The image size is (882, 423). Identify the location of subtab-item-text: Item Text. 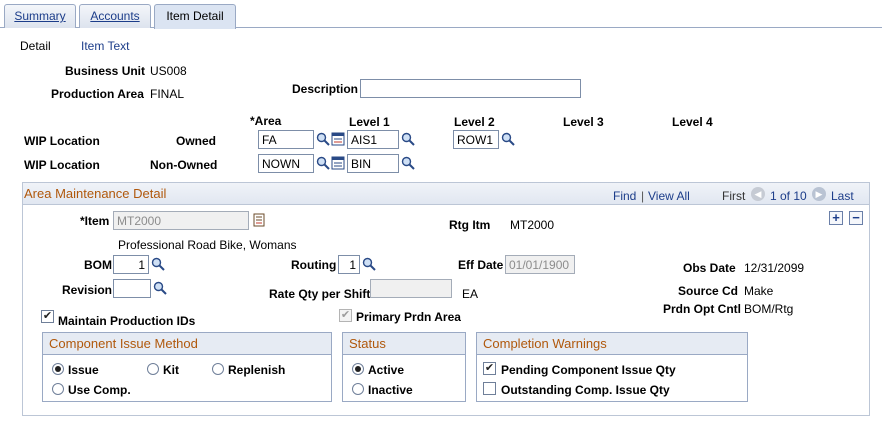
(105, 46).